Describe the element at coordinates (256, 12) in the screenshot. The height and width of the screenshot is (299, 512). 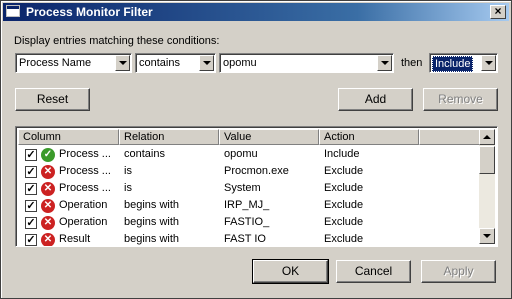
I see `title-bar: Process Monitor Filter ×` at that location.